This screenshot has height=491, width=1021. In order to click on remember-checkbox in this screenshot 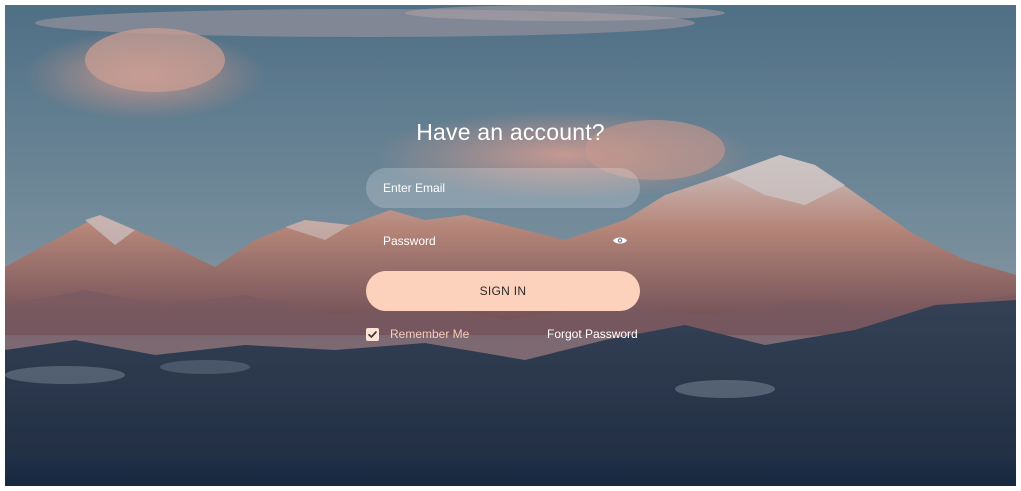, I will do `click(372, 334)`.